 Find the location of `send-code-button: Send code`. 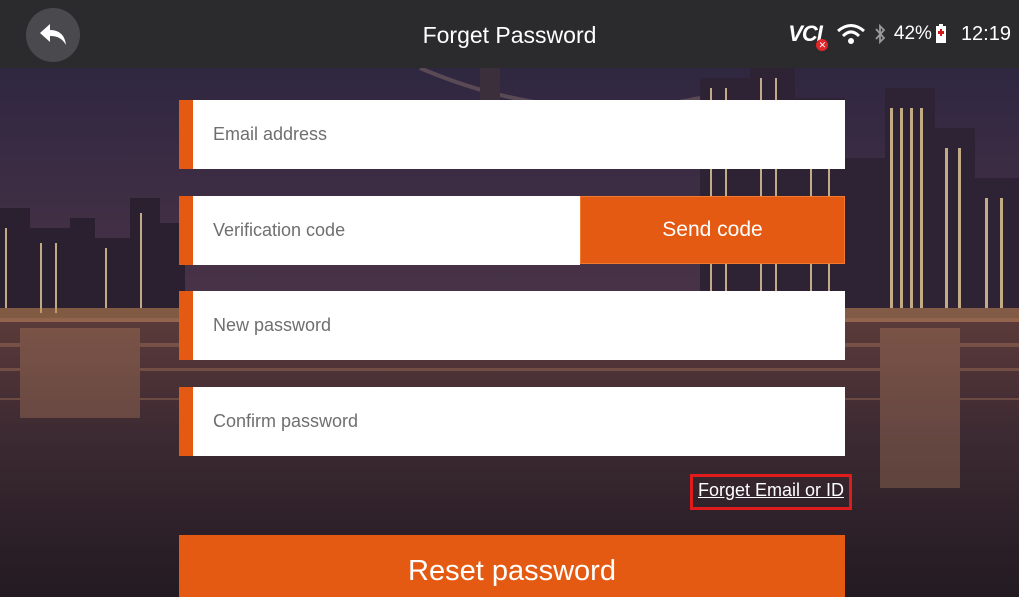

send-code-button: Send code is located at coordinates (712, 230).